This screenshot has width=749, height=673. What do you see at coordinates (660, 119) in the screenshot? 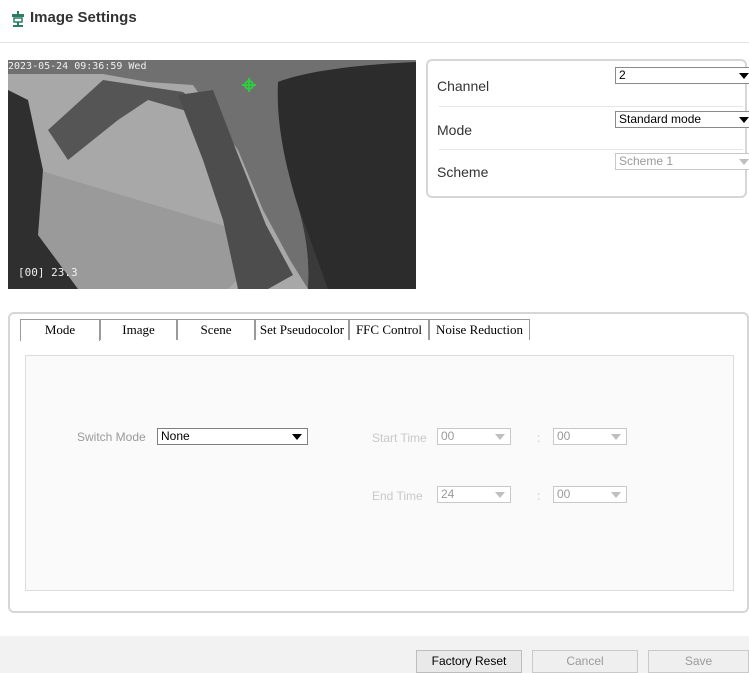
I see `mode-select-value: Standard mode` at bounding box center [660, 119].